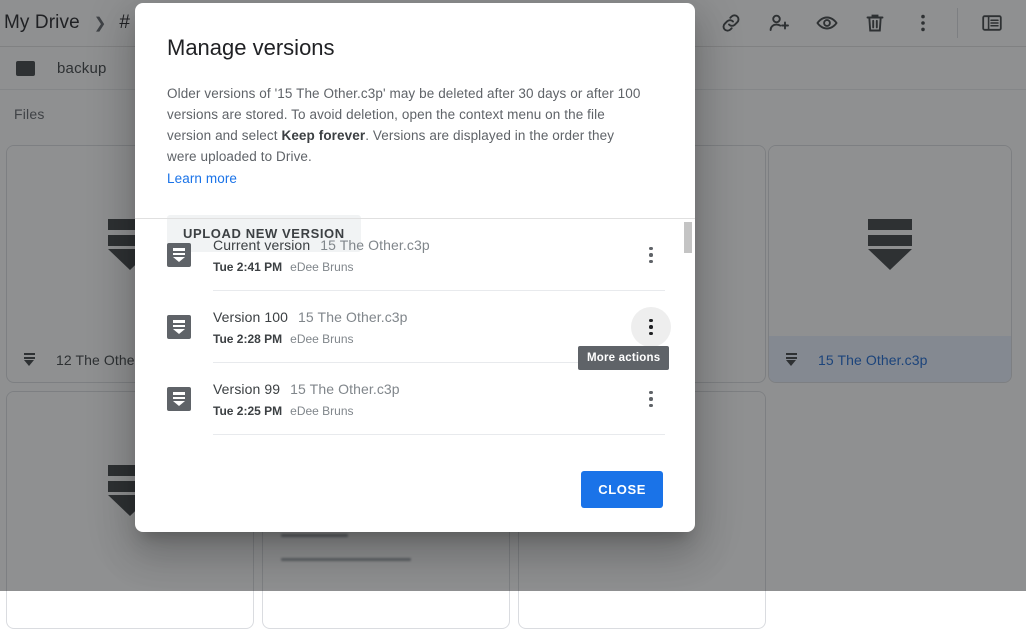  I want to click on description-keep-forever: Keep forever, so click(323, 135).